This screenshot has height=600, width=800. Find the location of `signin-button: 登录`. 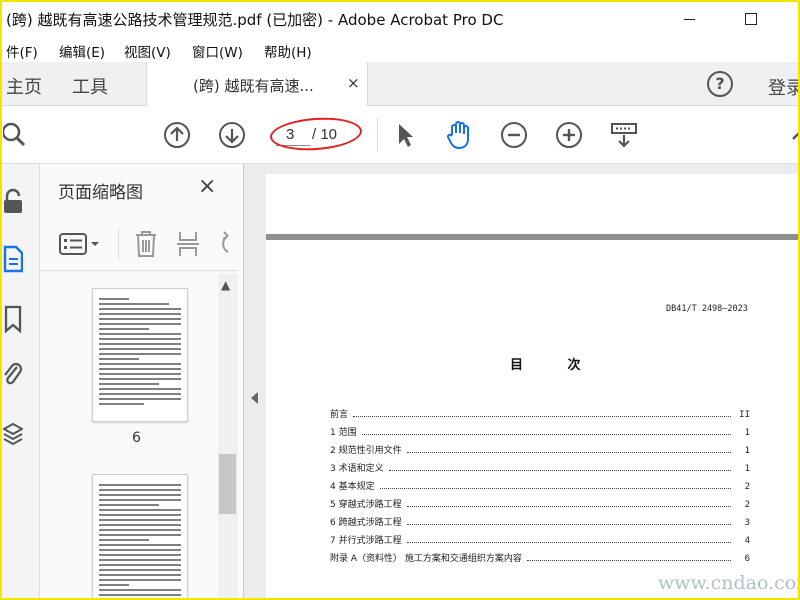

signin-button: 登录 is located at coordinates (783, 87).